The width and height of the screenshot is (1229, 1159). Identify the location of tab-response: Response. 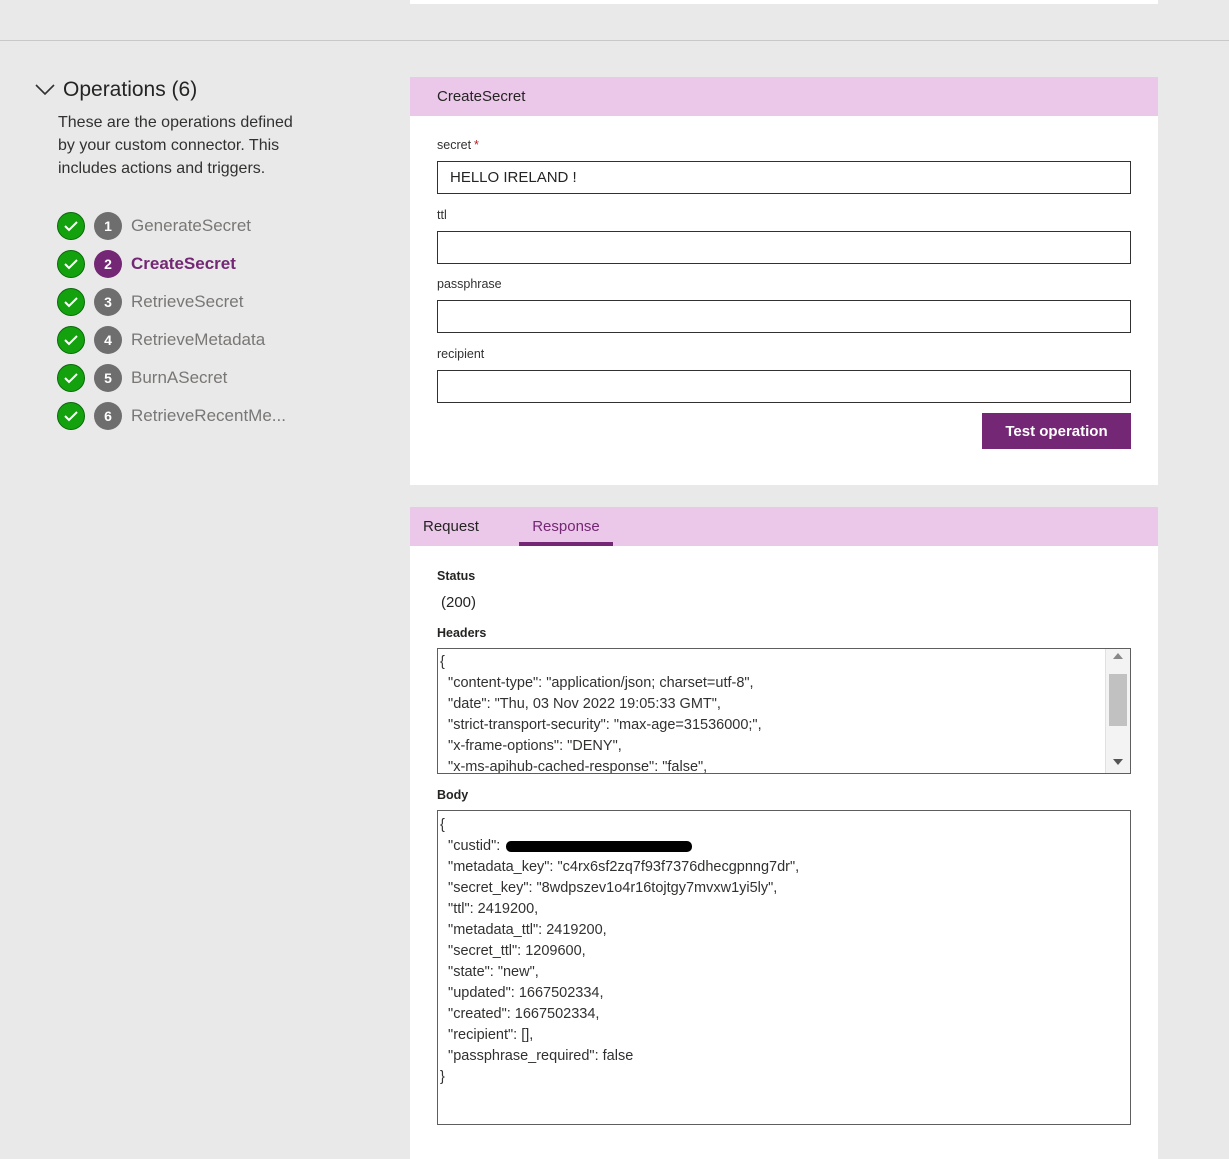
(566, 526).